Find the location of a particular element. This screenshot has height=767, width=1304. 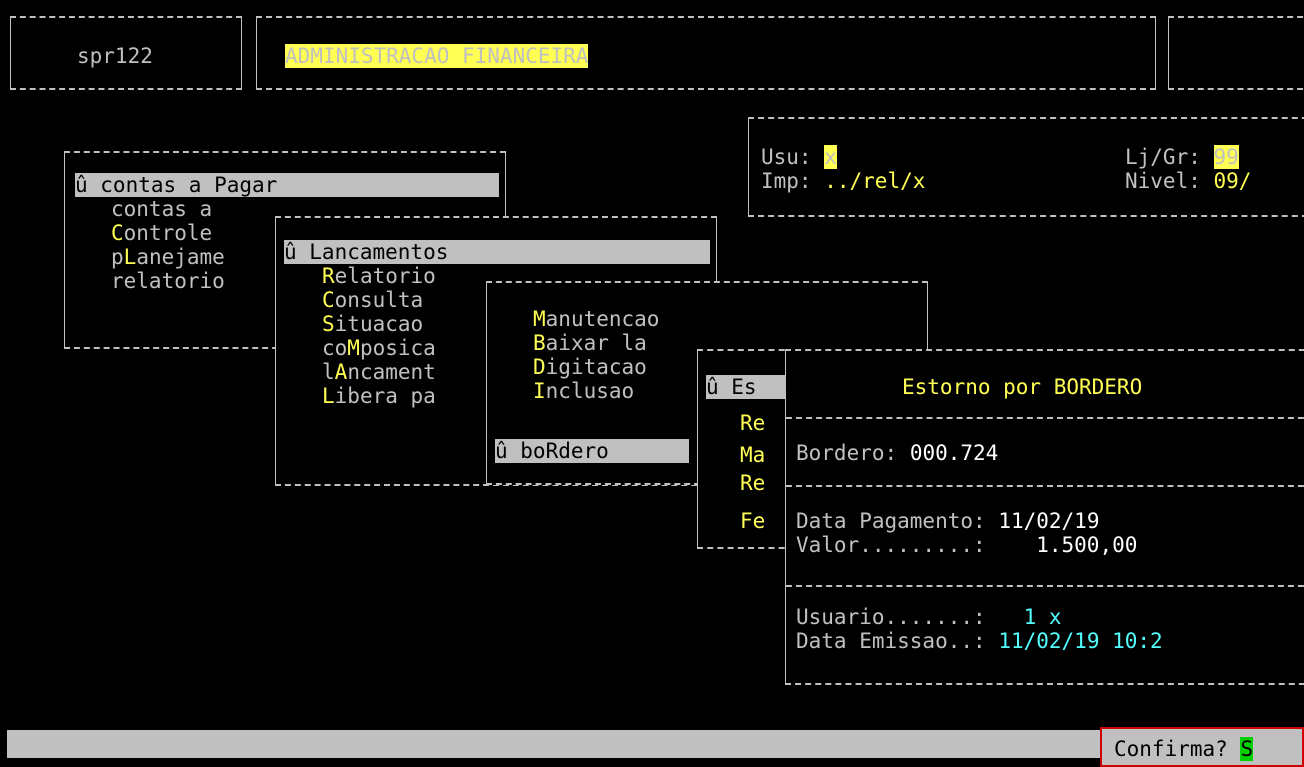

usu-row: Usu: x is located at coordinates (799, 157).